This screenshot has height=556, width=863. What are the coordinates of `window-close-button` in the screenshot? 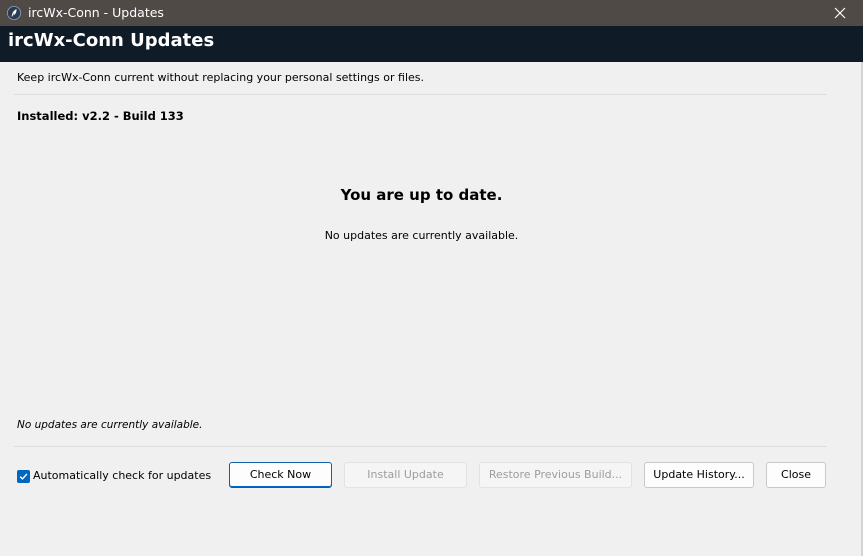 It's located at (840, 13).